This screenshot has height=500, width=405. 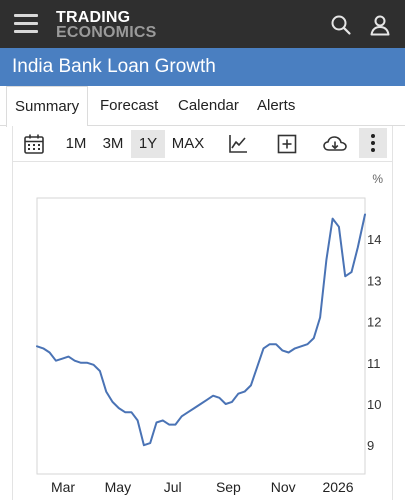 What do you see at coordinates (208, 106) in the screenshot?
I see `tab-calendar: Calendar` at bounding box center [208, 106].